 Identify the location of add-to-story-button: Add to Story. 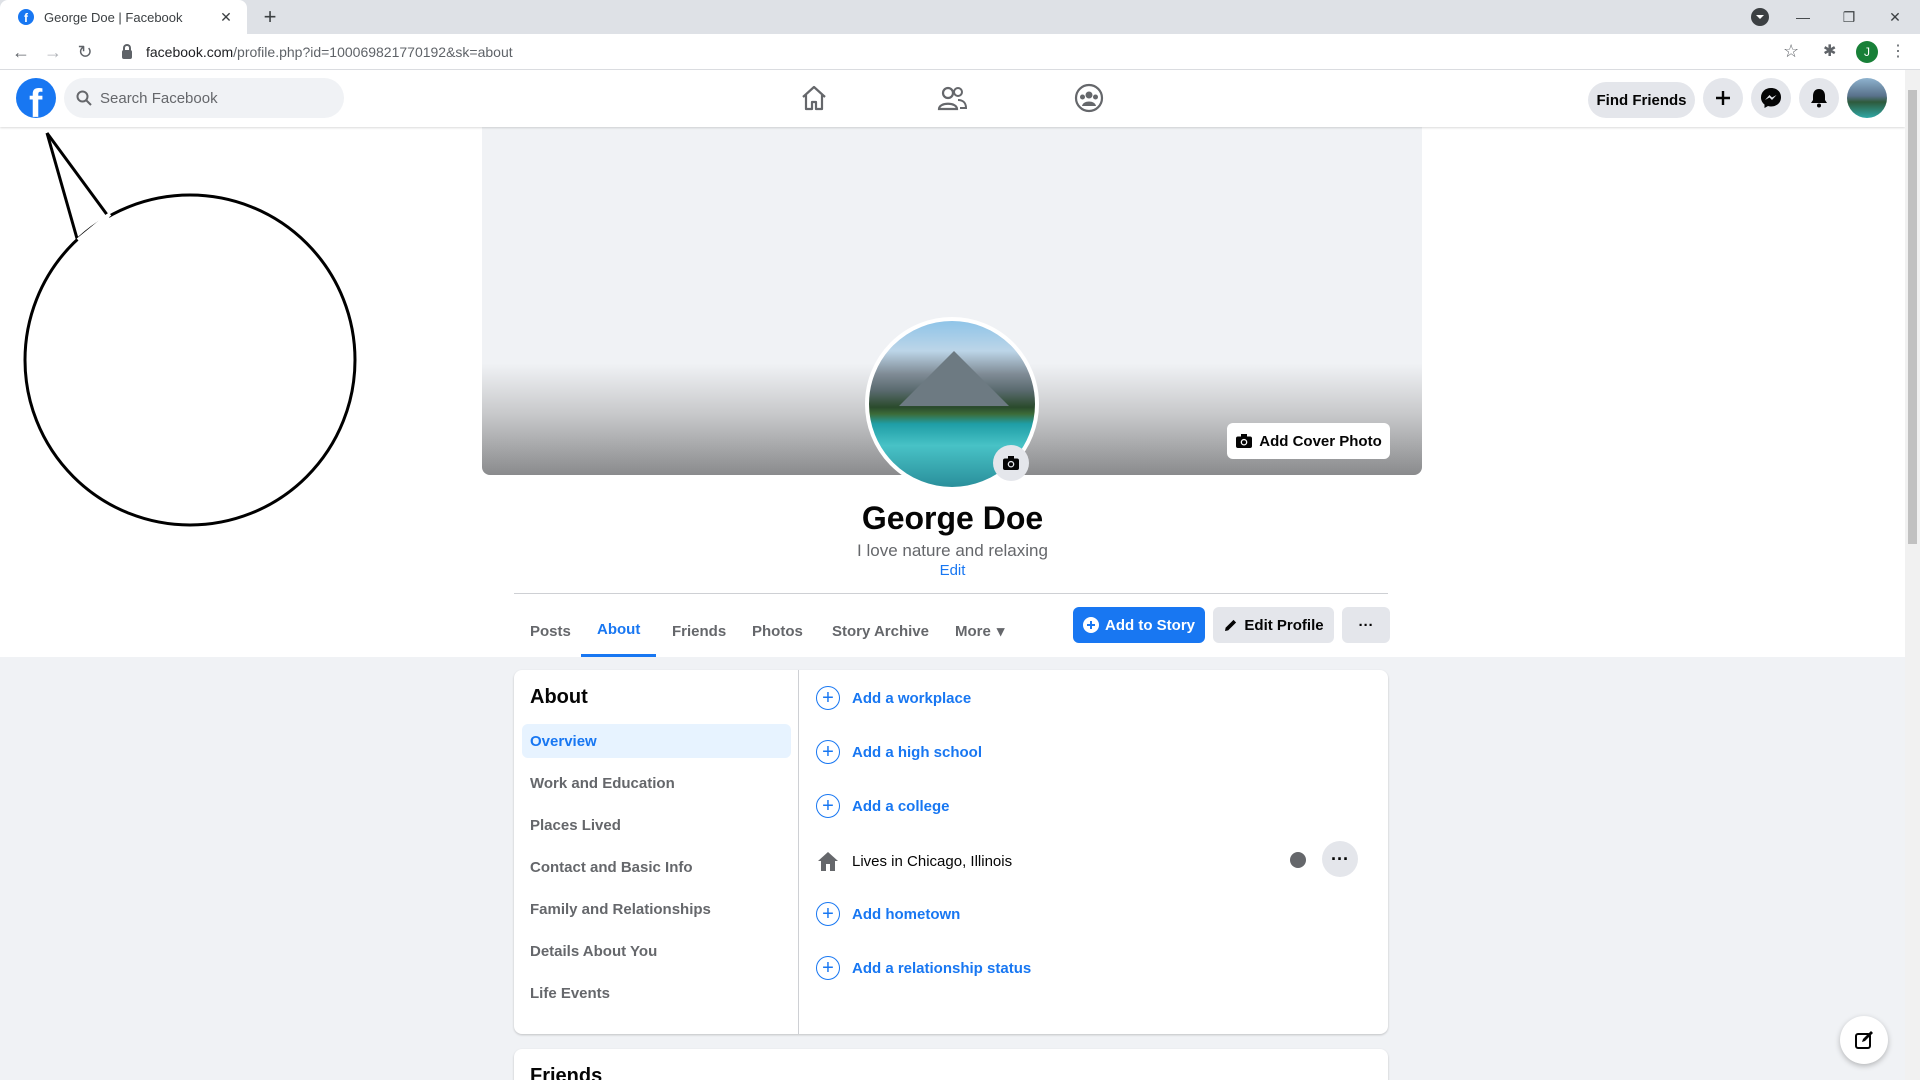
(1139, 625).